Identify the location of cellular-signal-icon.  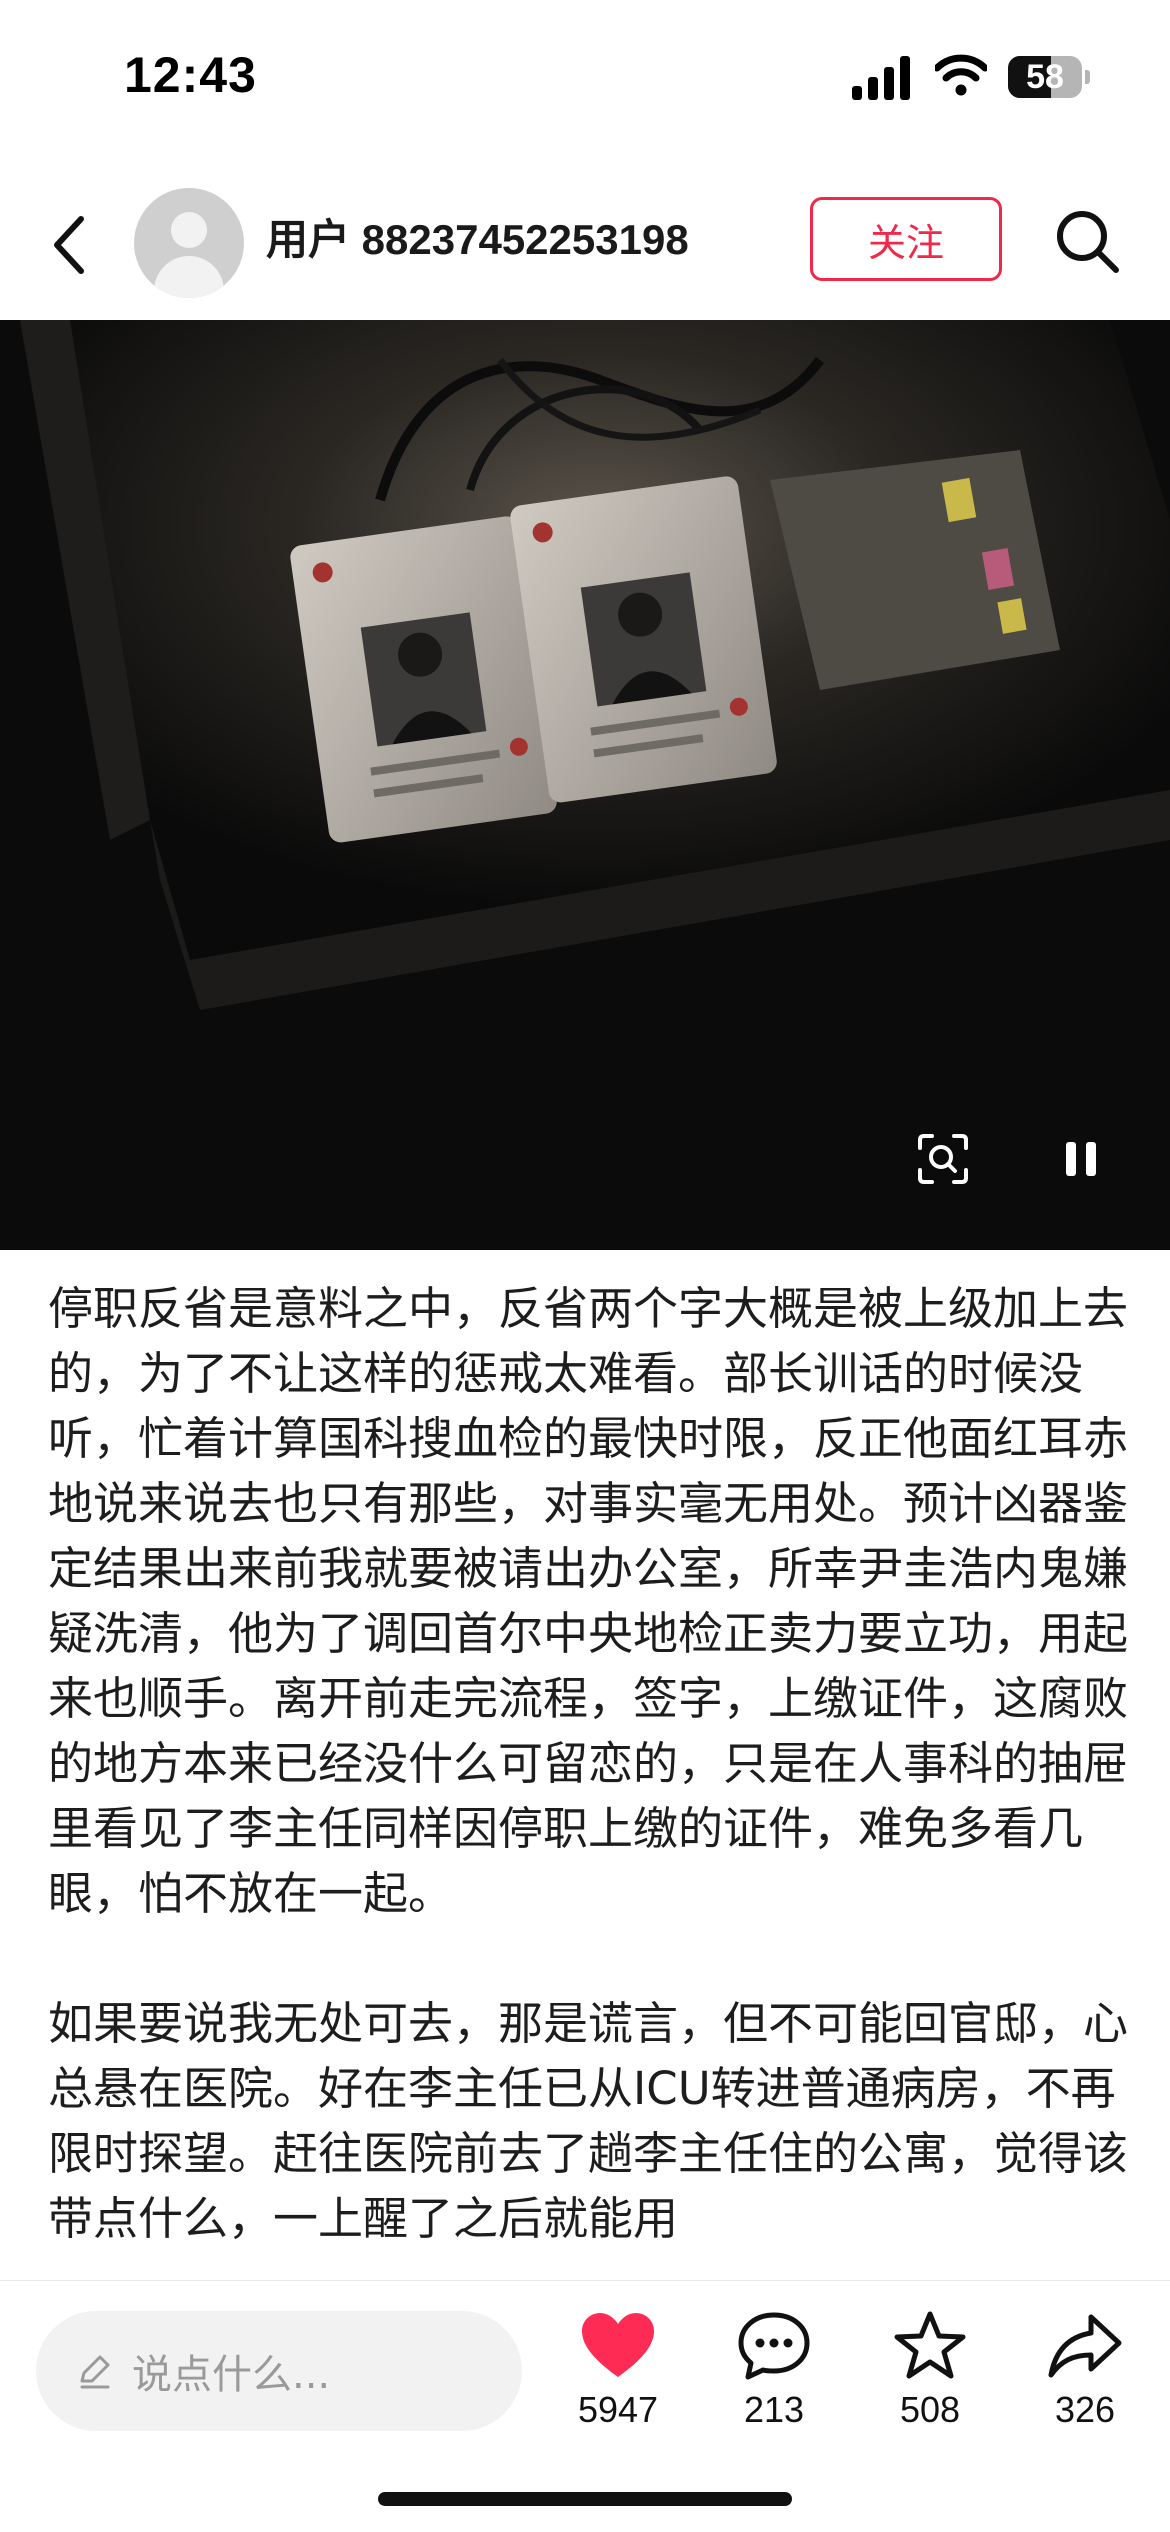
(881, 78).